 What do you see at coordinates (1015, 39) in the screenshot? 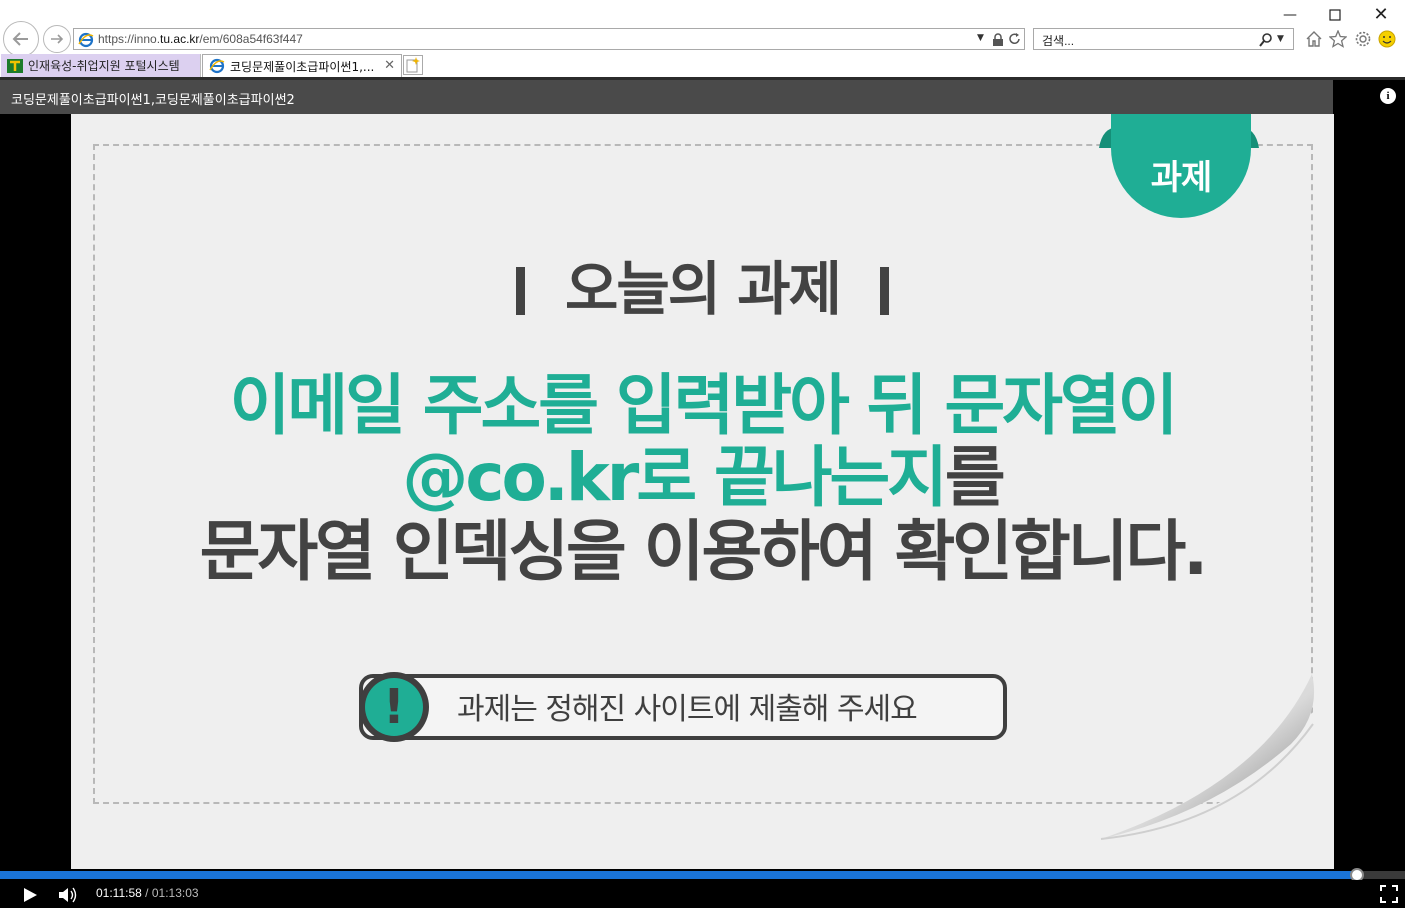
I see `refresh-icon` at bounding box center [1015, 39].